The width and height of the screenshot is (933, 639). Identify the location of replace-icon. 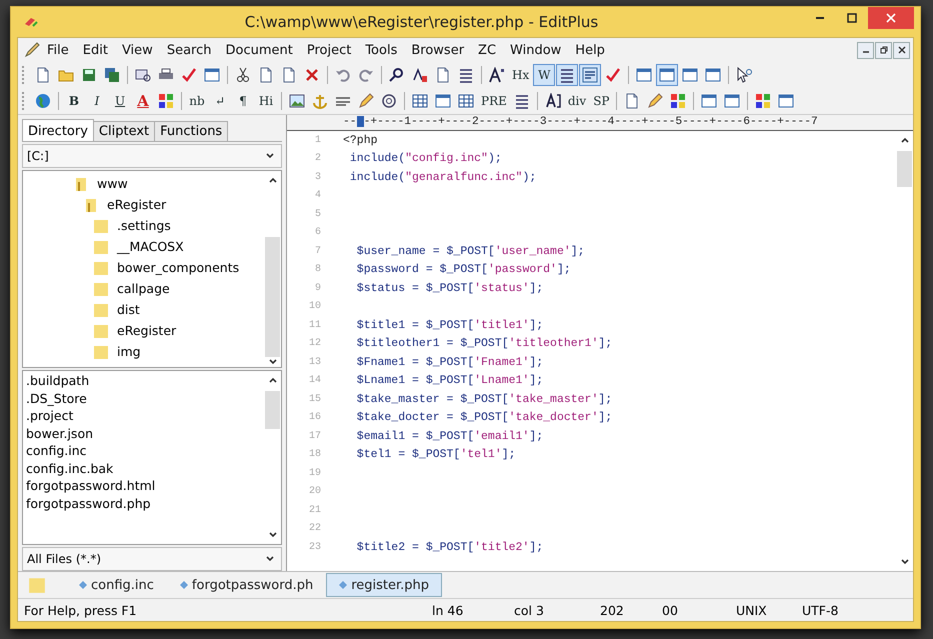
(420, 75).